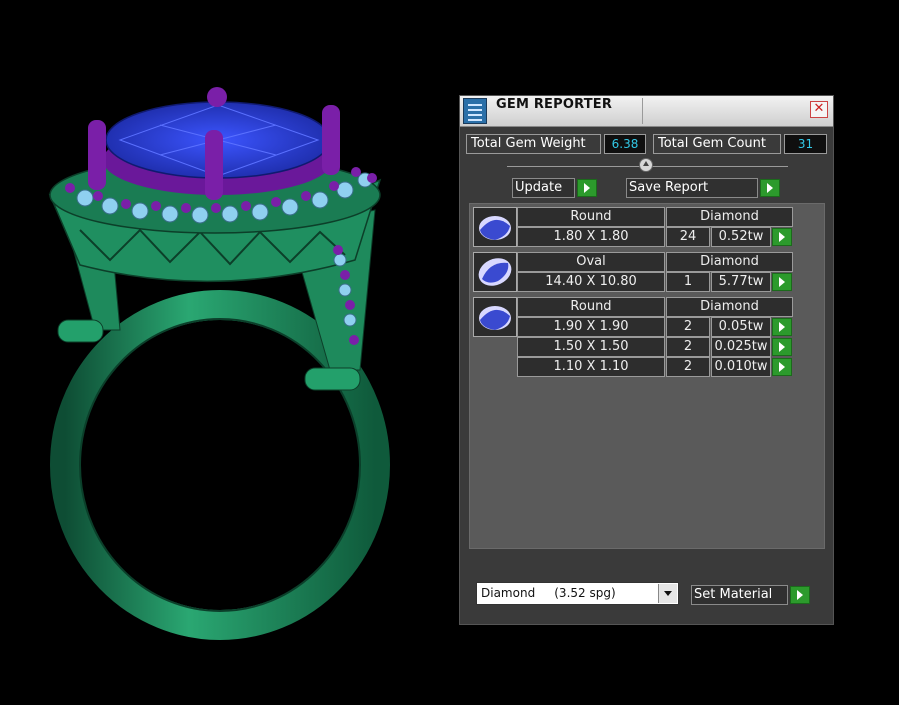 The image size is (899, 705). I want to click on gem-size: 1.50 X 1.50, so click(591, 347).